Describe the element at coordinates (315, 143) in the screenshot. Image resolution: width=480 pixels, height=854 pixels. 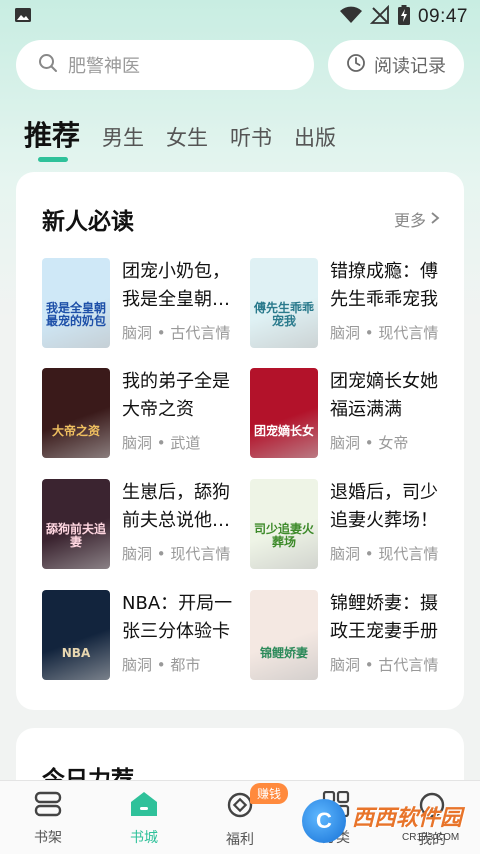
I see `tab-published: 出版` at that location.